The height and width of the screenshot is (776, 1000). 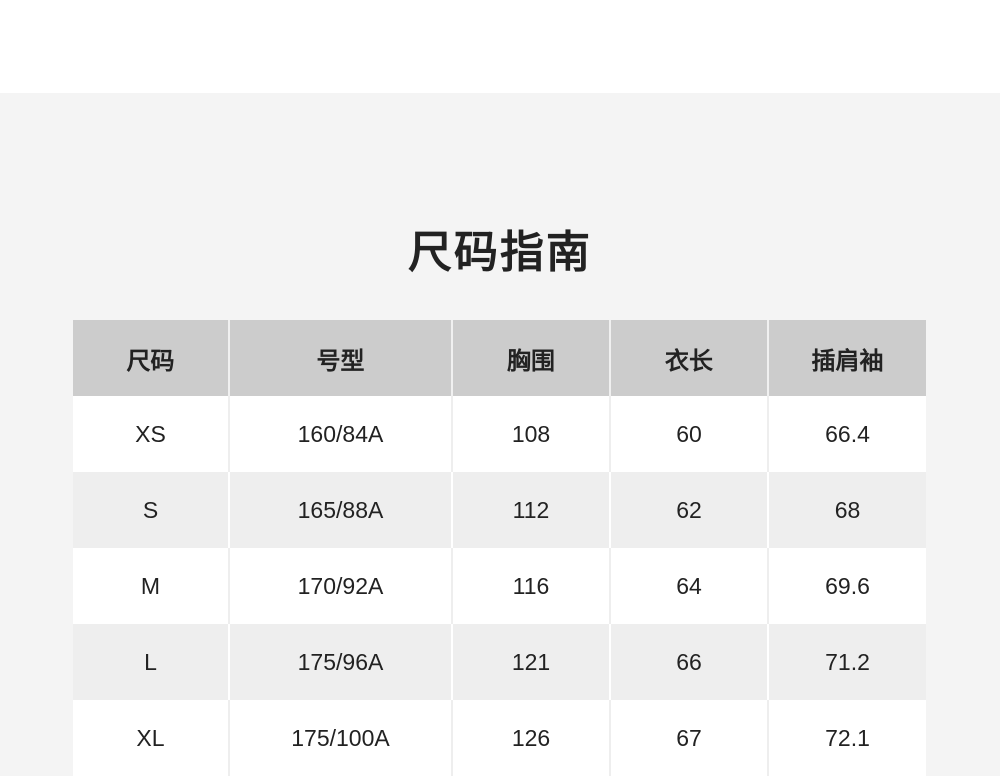 I want to click on cell-size: XL, so click(x=151, y=738).